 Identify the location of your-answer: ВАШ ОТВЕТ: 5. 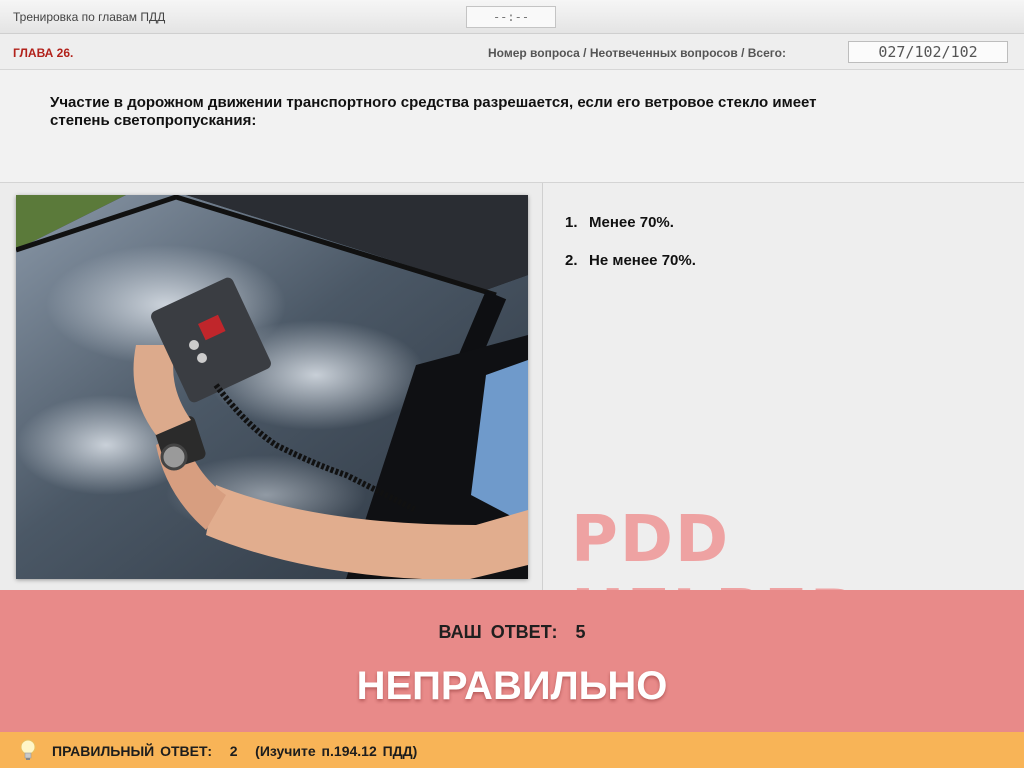
(512, 632).